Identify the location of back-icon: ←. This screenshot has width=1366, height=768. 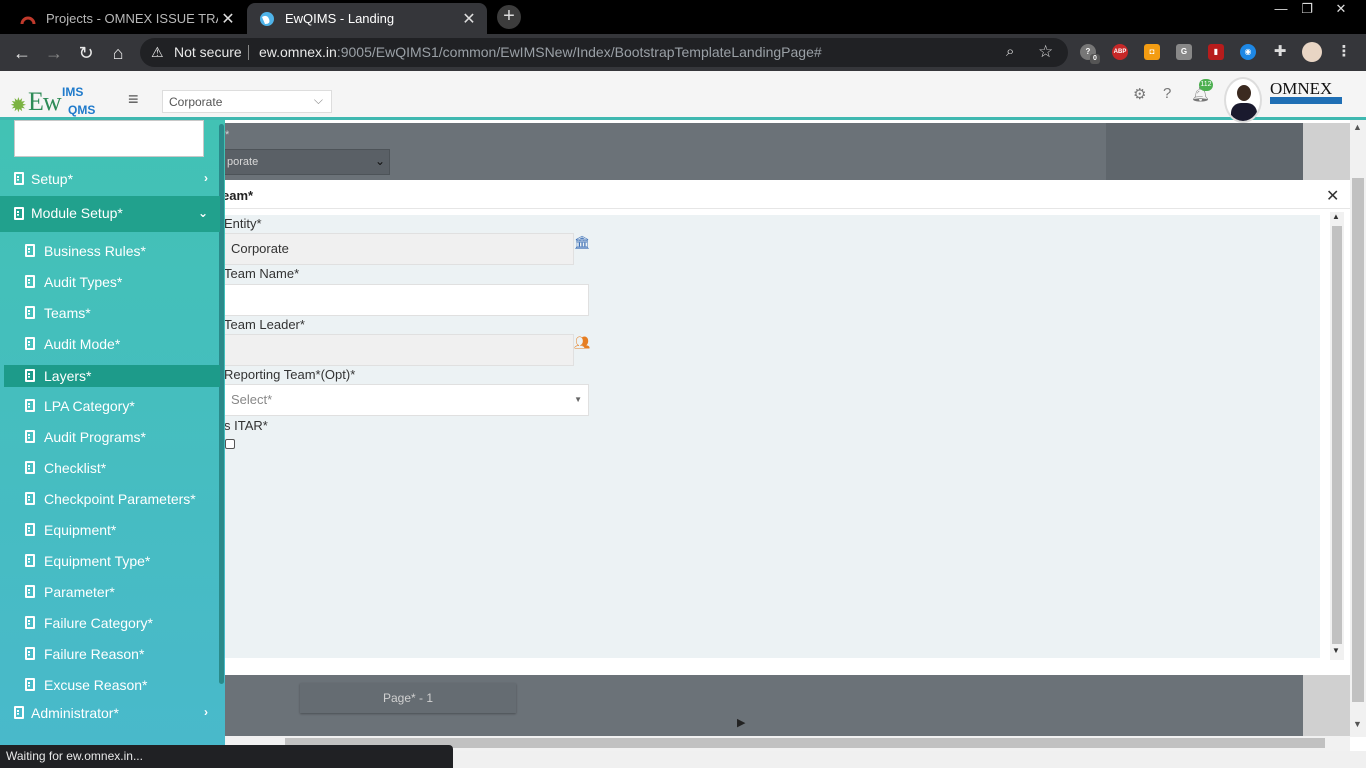
(22, 53).